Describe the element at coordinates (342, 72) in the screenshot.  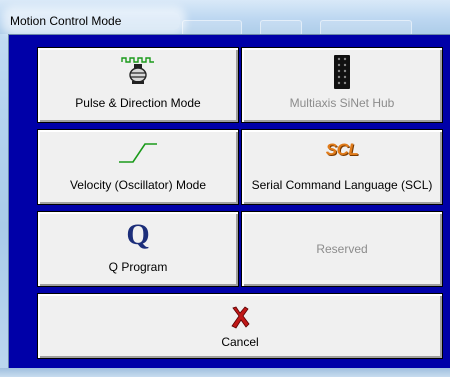
I see `hub-chip-icon` at that location.